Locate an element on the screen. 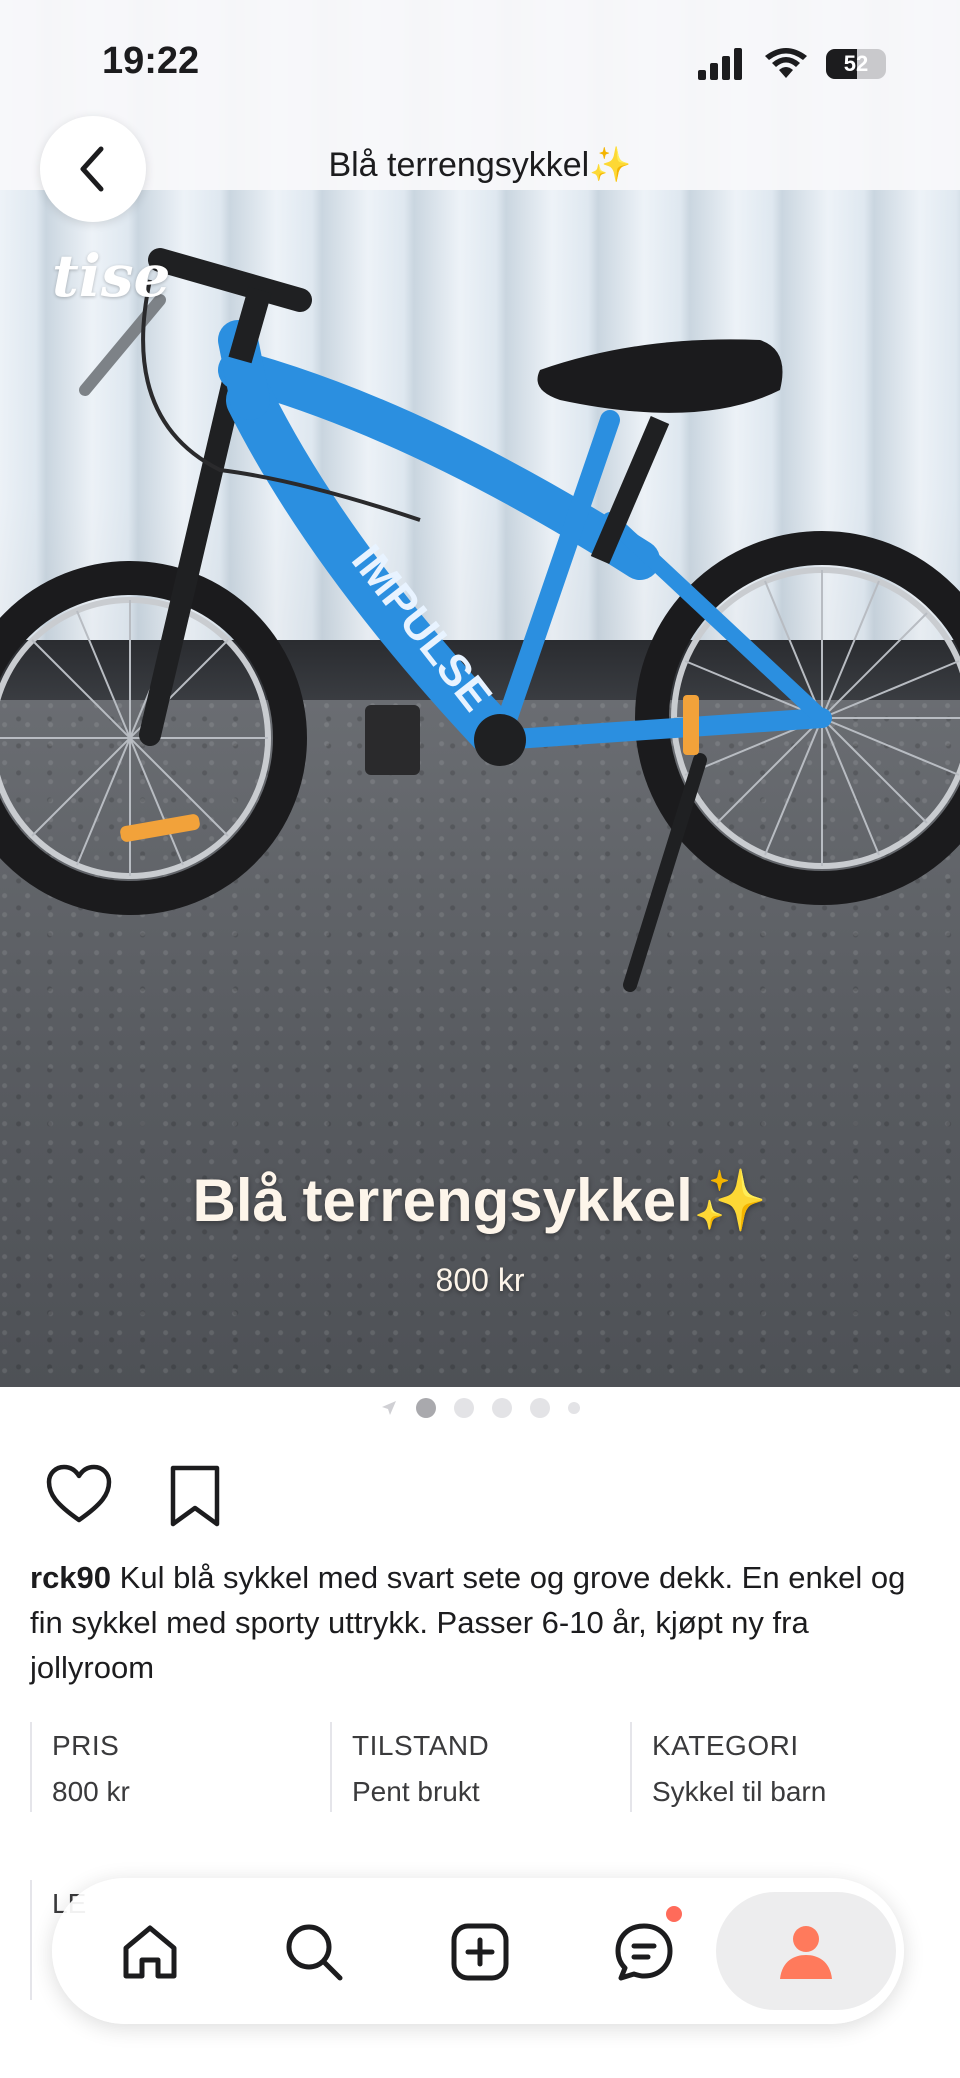 The image size is (960, 2078). detail-price: PRIS 800 kr is located at coordinates (180, 1767).